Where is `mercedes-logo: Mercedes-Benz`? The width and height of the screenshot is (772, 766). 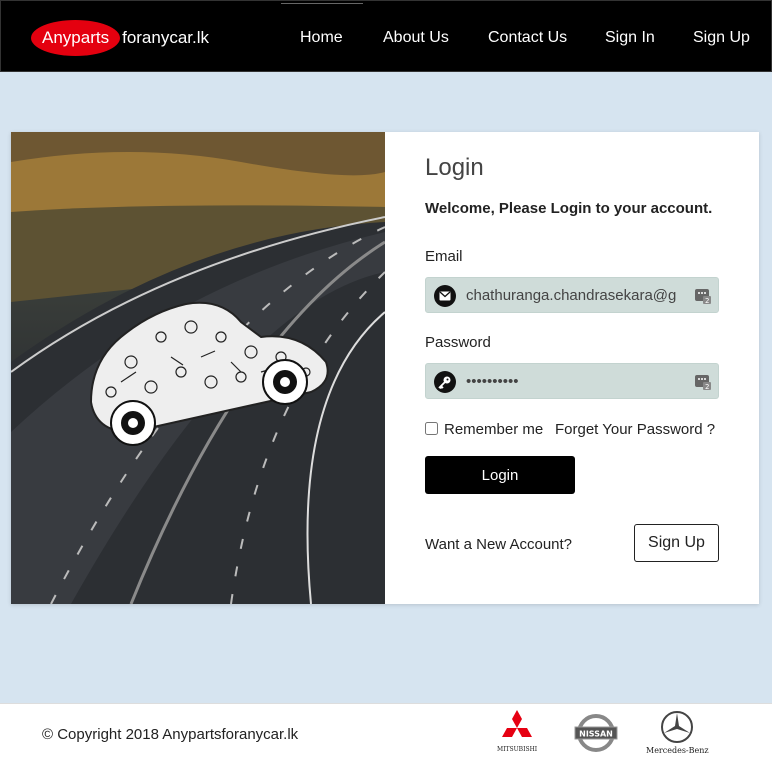 mercedes-logo: Mercedes-Benz is located at coordinates (677, 732).